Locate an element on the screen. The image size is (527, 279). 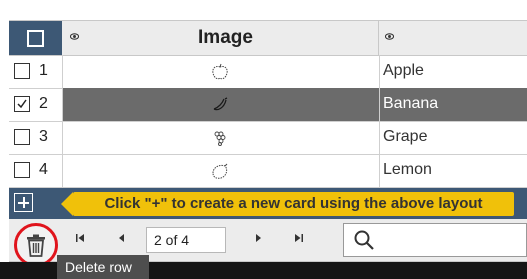
callout-arrow is located at coordinates (67, 204).